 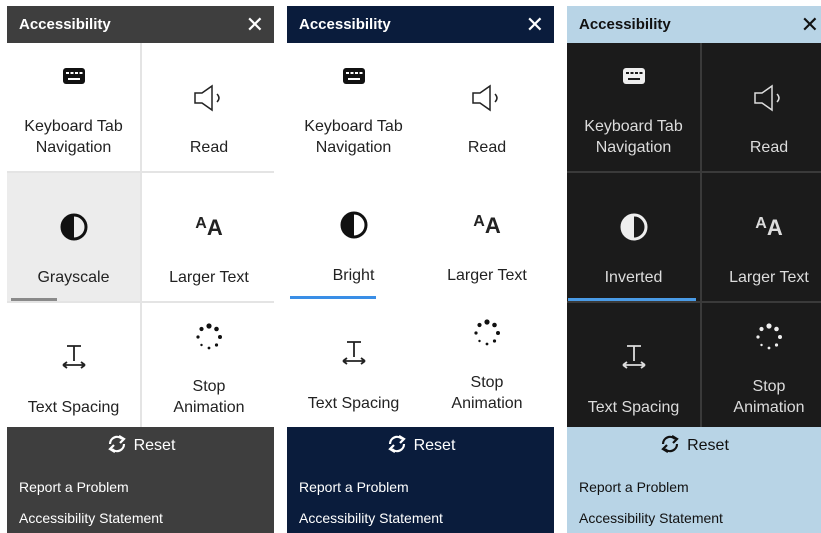 What do you see at coordinates (73, 278) in the screenshot?
I see `button-label: Grayscale` at bounding box center [73, 278].